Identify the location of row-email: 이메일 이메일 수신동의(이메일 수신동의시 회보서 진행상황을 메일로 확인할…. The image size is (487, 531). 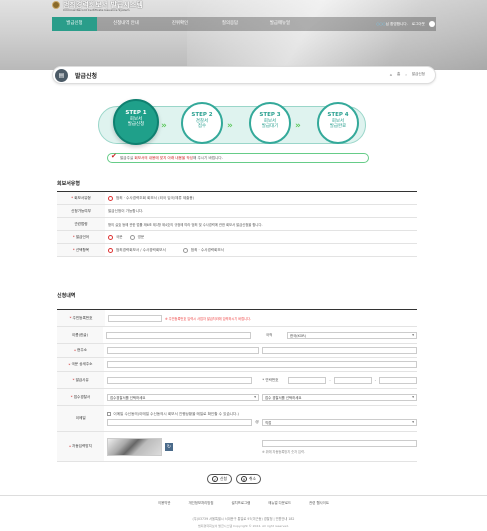
(237, 419).